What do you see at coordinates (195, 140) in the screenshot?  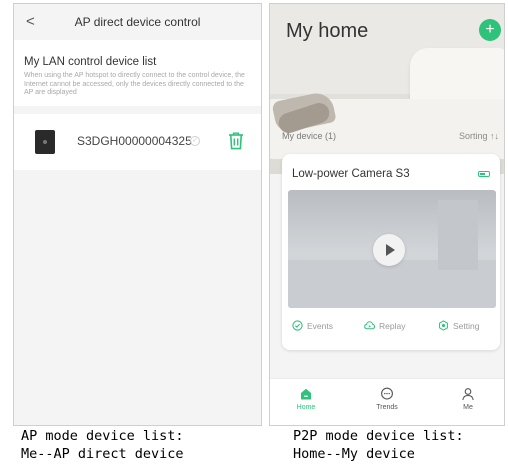 I see `verified-check-icon: ✓` at bounding box center [195, 140].